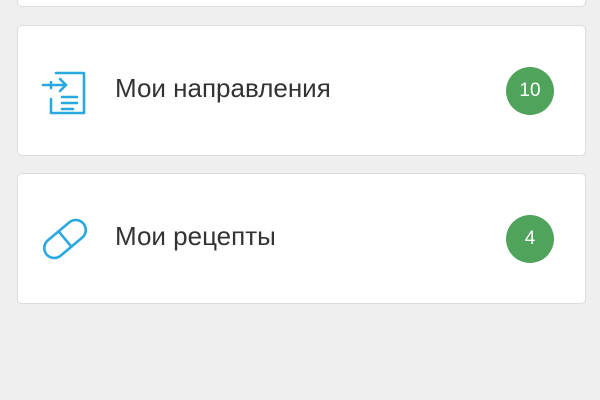  Describe the element at coordinates (223, 88) in the screenshot. I see `menu-item-label: Мои направления` at that location.